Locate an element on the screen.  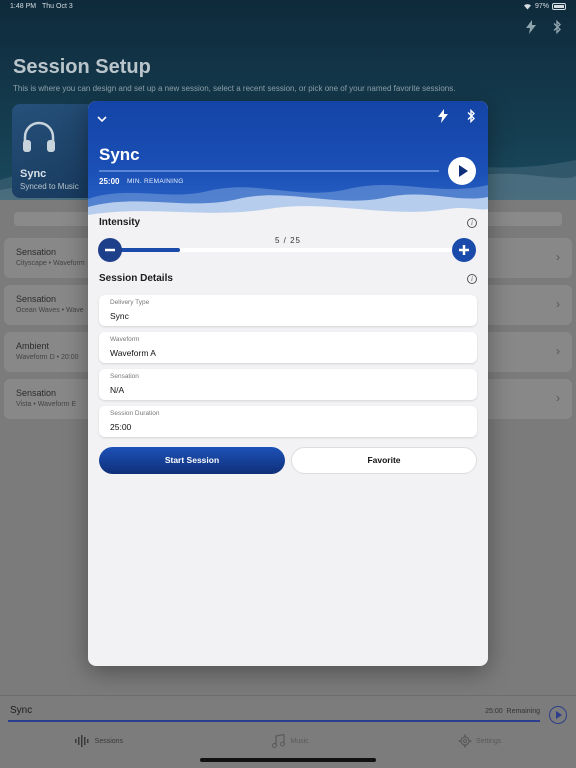
tab-label: Sessions is located at coordinates (109, 741).